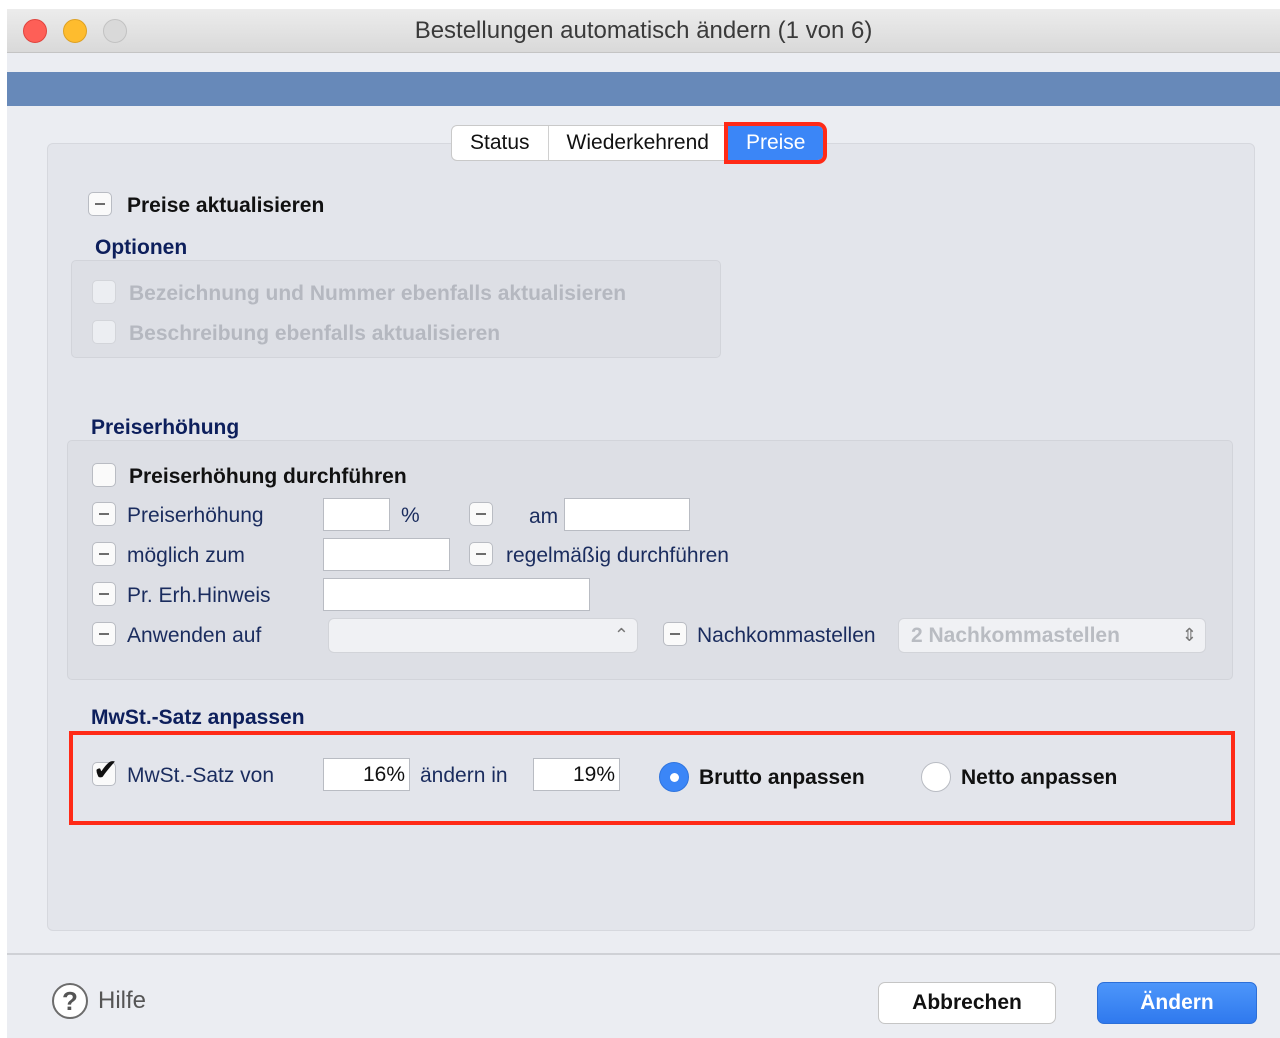  I want to click on nachkommastellen-select: 2 Nachkommastellen ⇕, so click(1052, 635).